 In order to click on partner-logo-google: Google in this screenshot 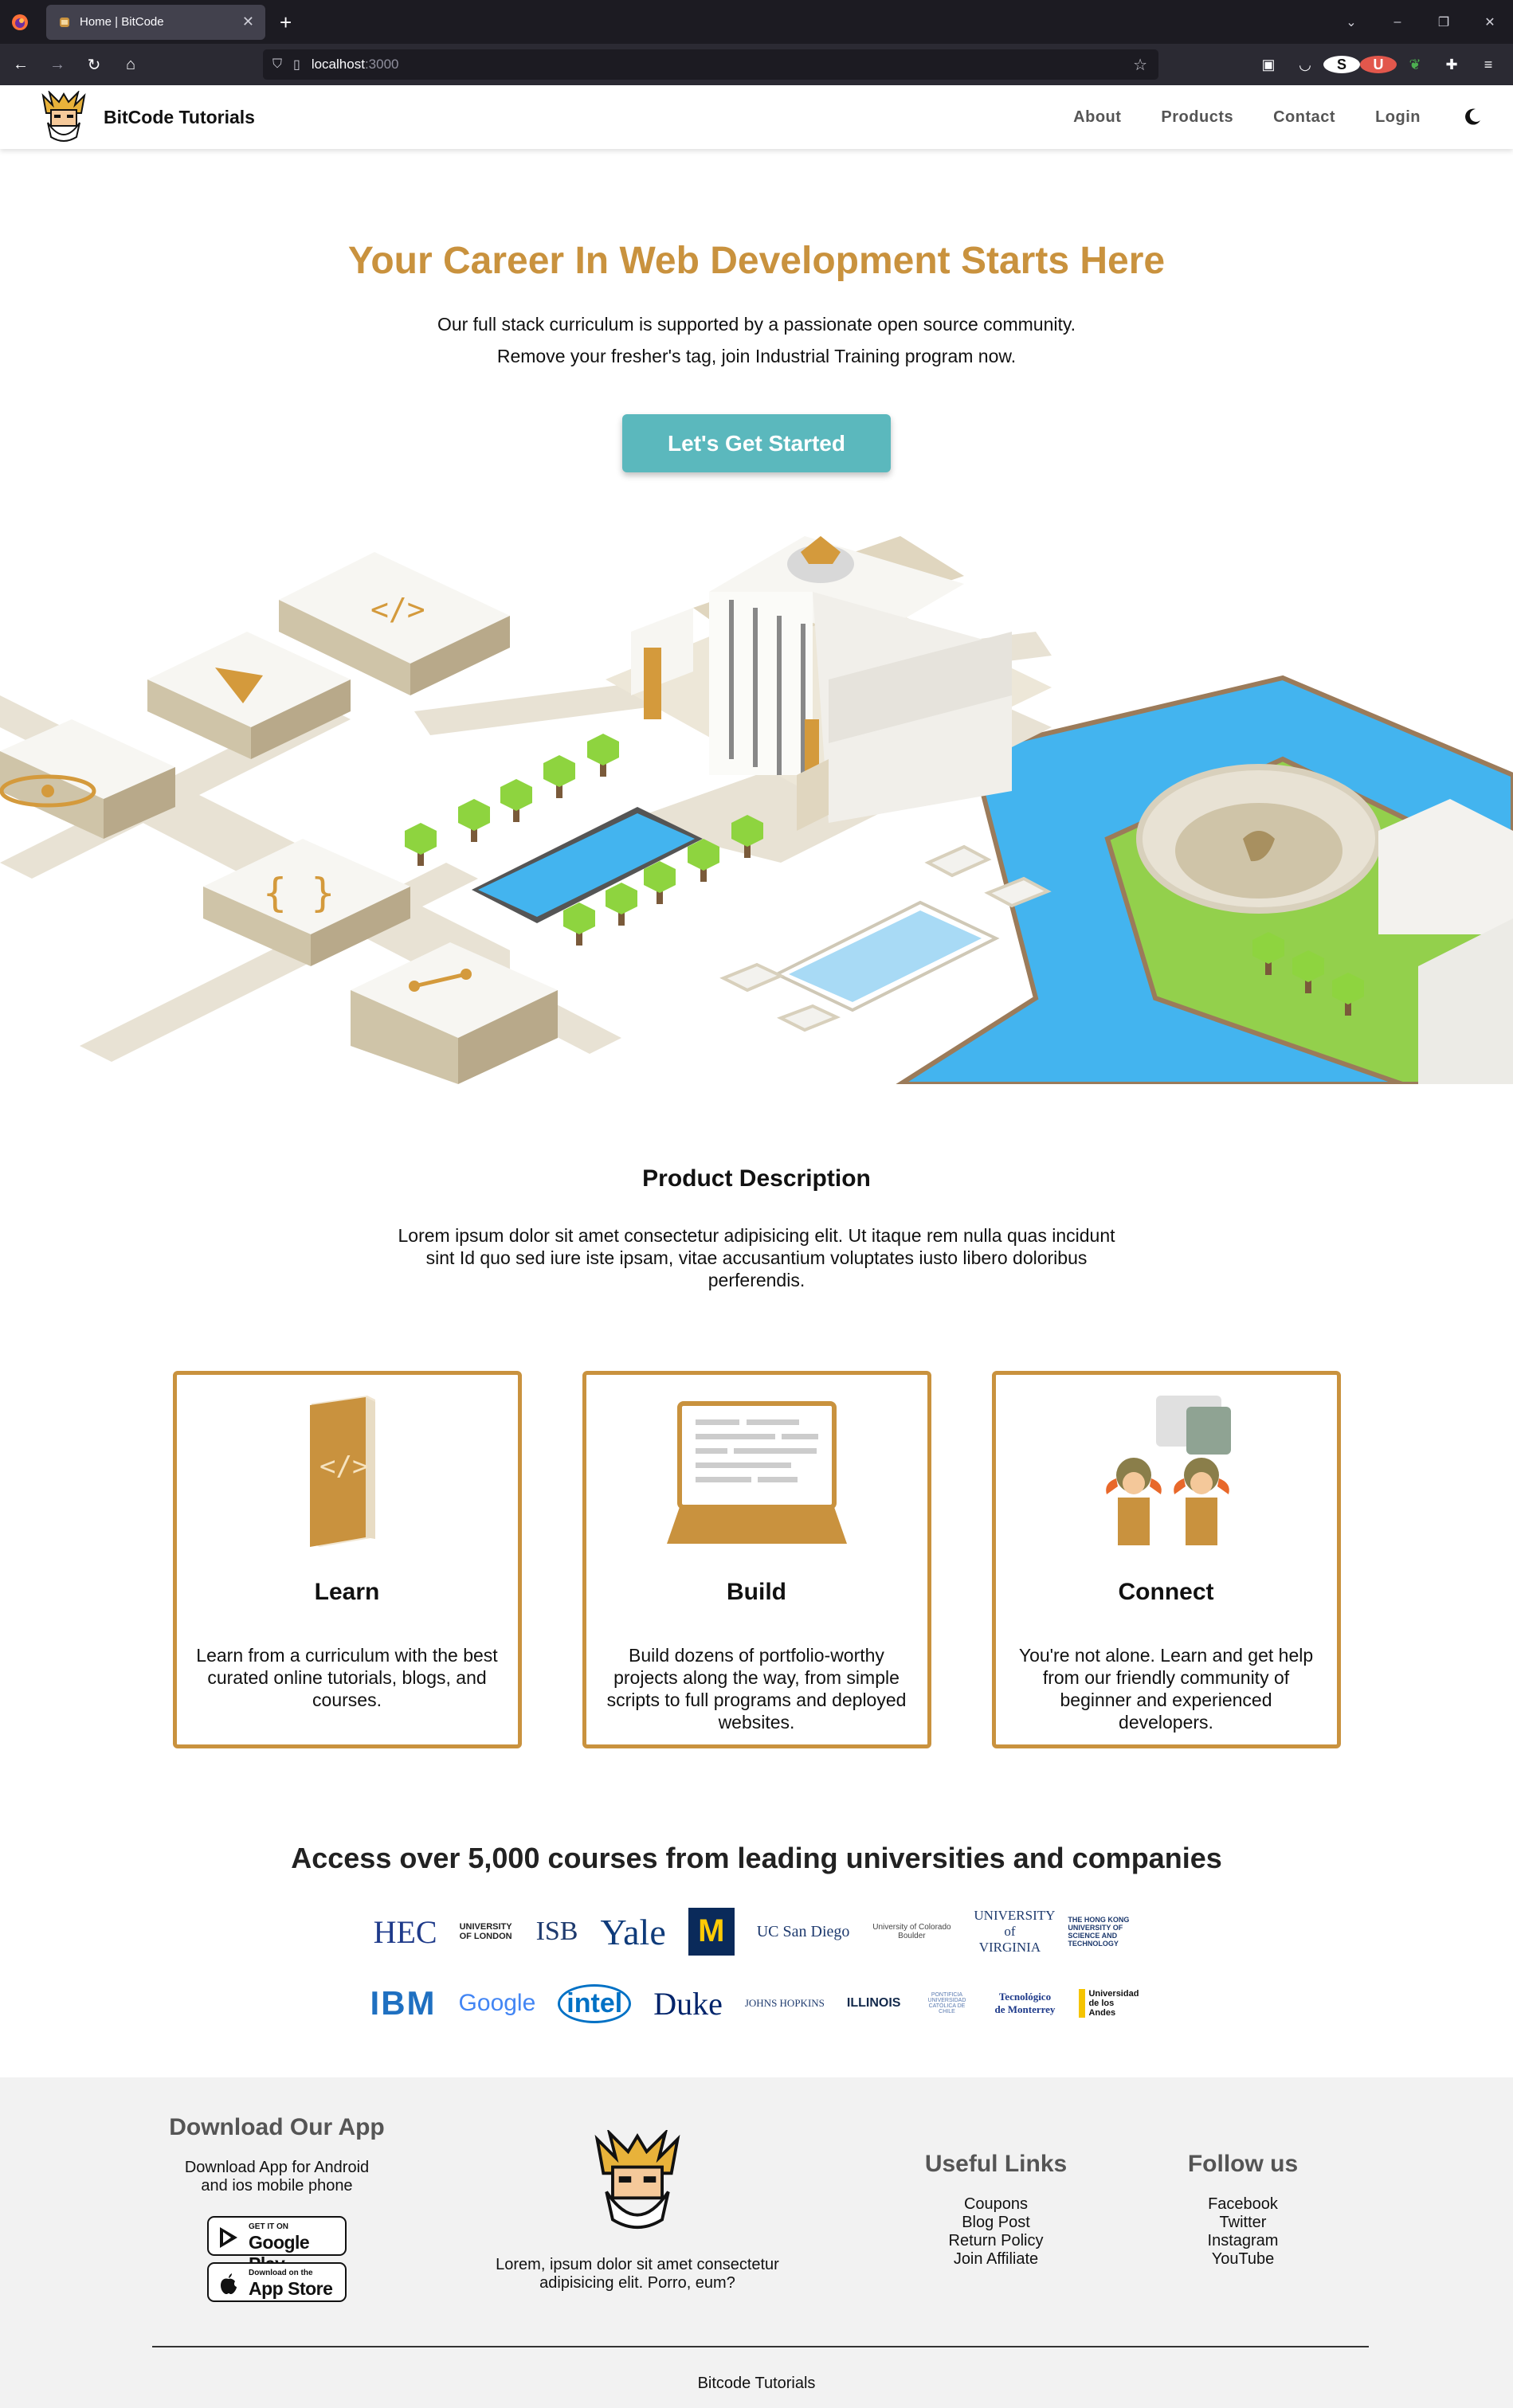, I will do `click(497, 2003)`.